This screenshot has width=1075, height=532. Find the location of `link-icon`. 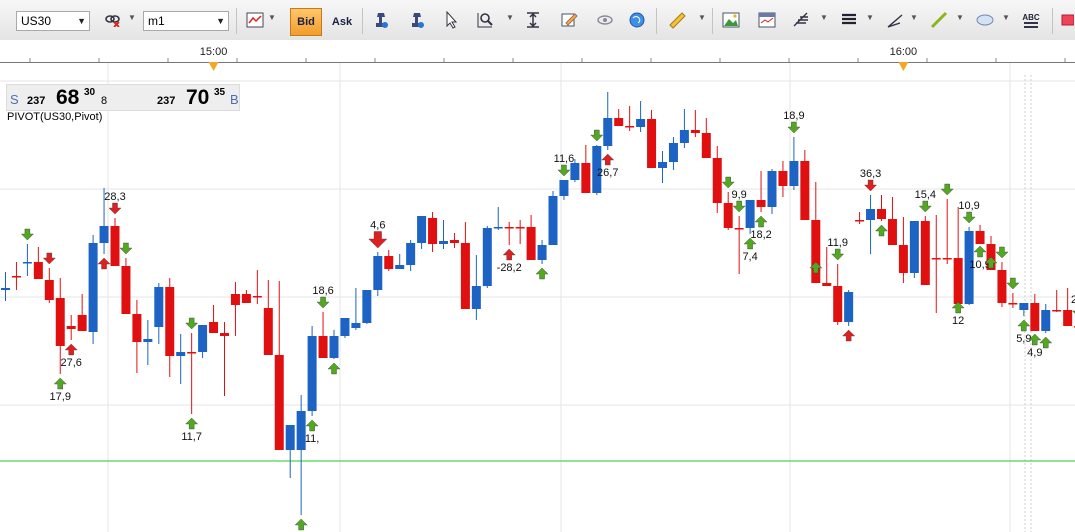

link-icon is located at coordinates (113, 20).